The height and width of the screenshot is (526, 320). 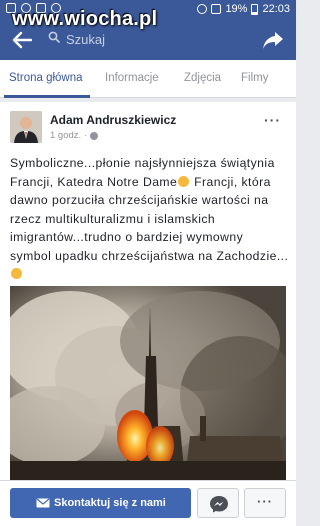 What do you see at coordinates (94, 135) in the screenshot?
I see `public-globe-icon` at bounding box center [94, 135].